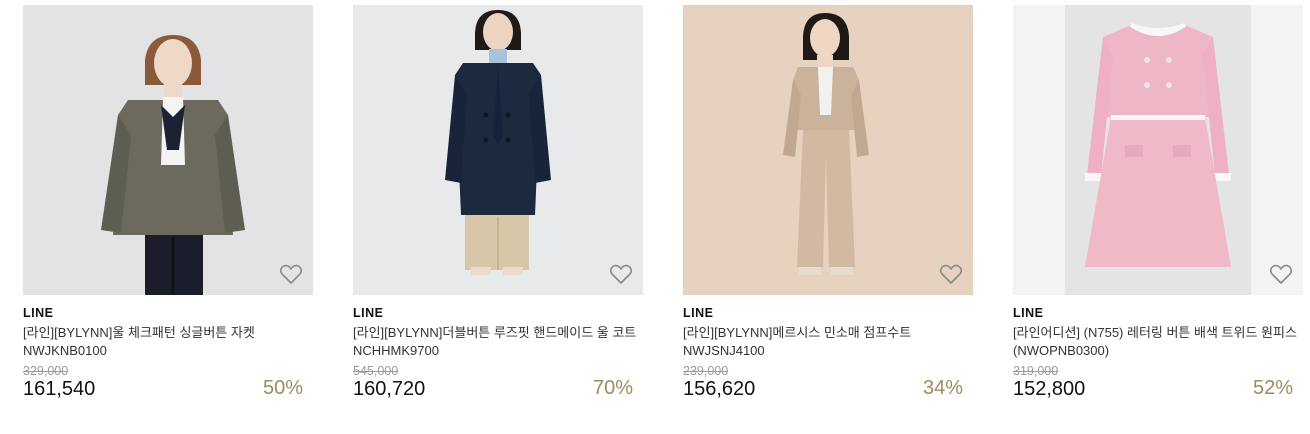 Image resolution: width=1310 pixels, height=434 pixels. I want to click on discount-rate: 50%, so click(282, 388).